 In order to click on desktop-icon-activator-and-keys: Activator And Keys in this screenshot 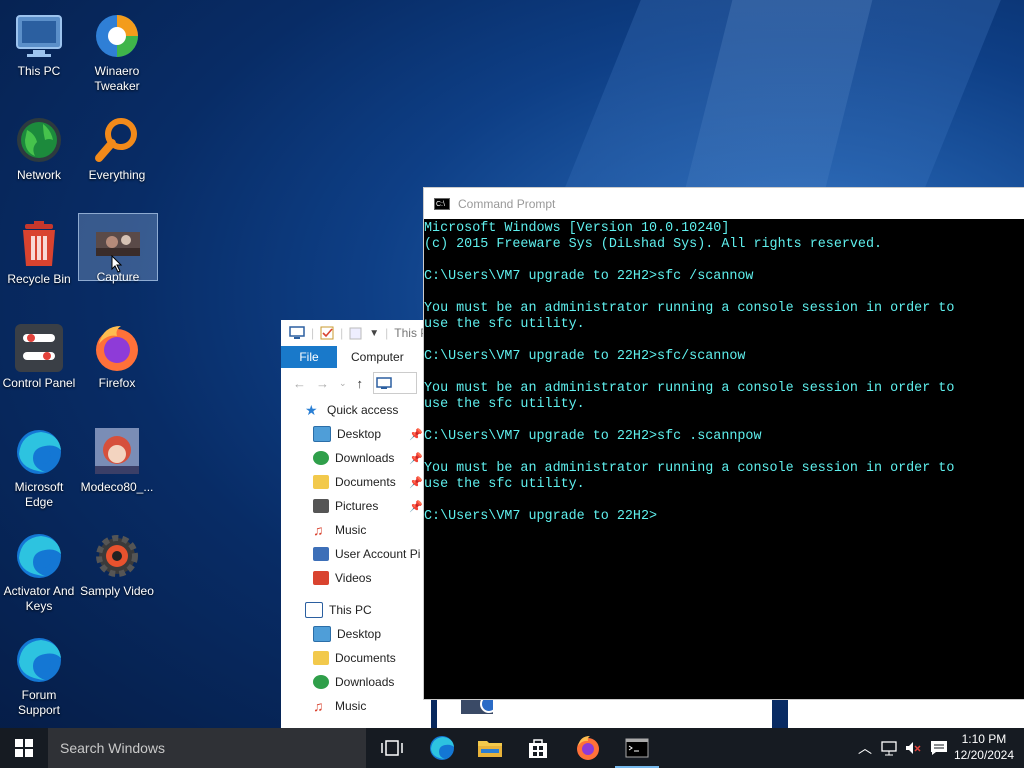, I will do `click(39, 571)`.